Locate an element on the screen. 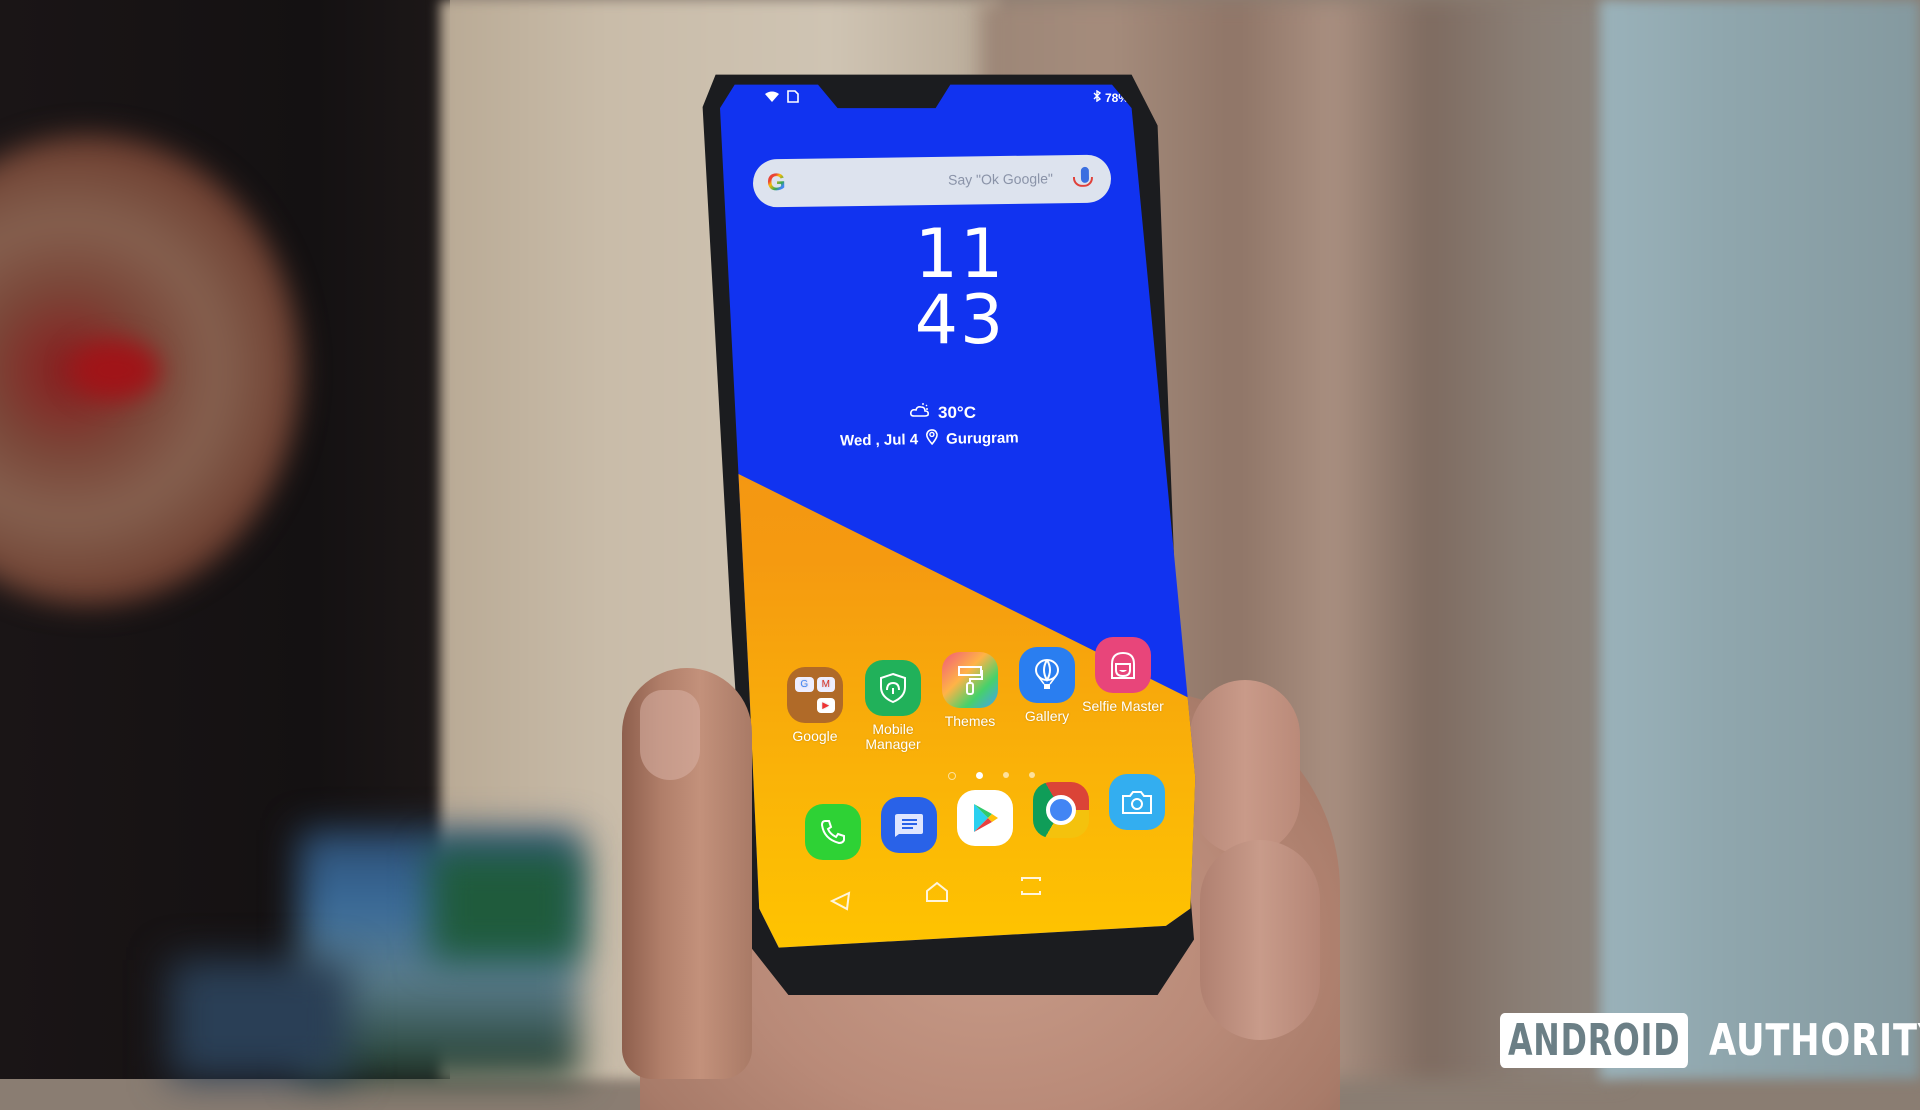 Image resolution: width=1920 pixels, height=1110 pixels. app-label: Gallery is located at coordinates (1047, 716).